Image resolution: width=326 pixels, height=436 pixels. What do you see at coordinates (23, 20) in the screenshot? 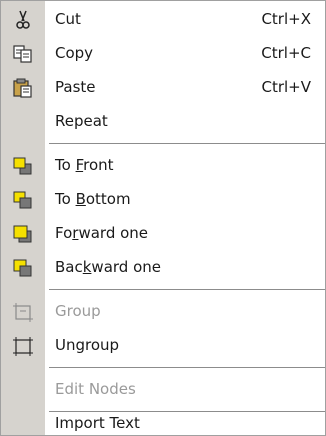
I see `scissors-icon` at bounding box center [23, 20].